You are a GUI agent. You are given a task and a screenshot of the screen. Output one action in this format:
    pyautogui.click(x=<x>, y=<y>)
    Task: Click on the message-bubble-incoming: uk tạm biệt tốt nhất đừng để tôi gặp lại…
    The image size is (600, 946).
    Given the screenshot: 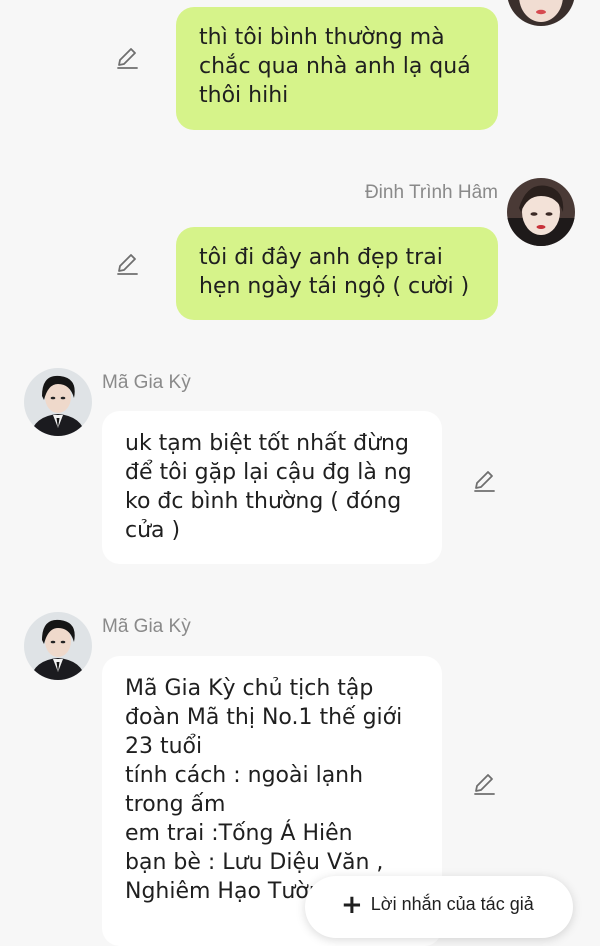 What is the action you would take?
    pyautogui.click(x=272, y=487)
    